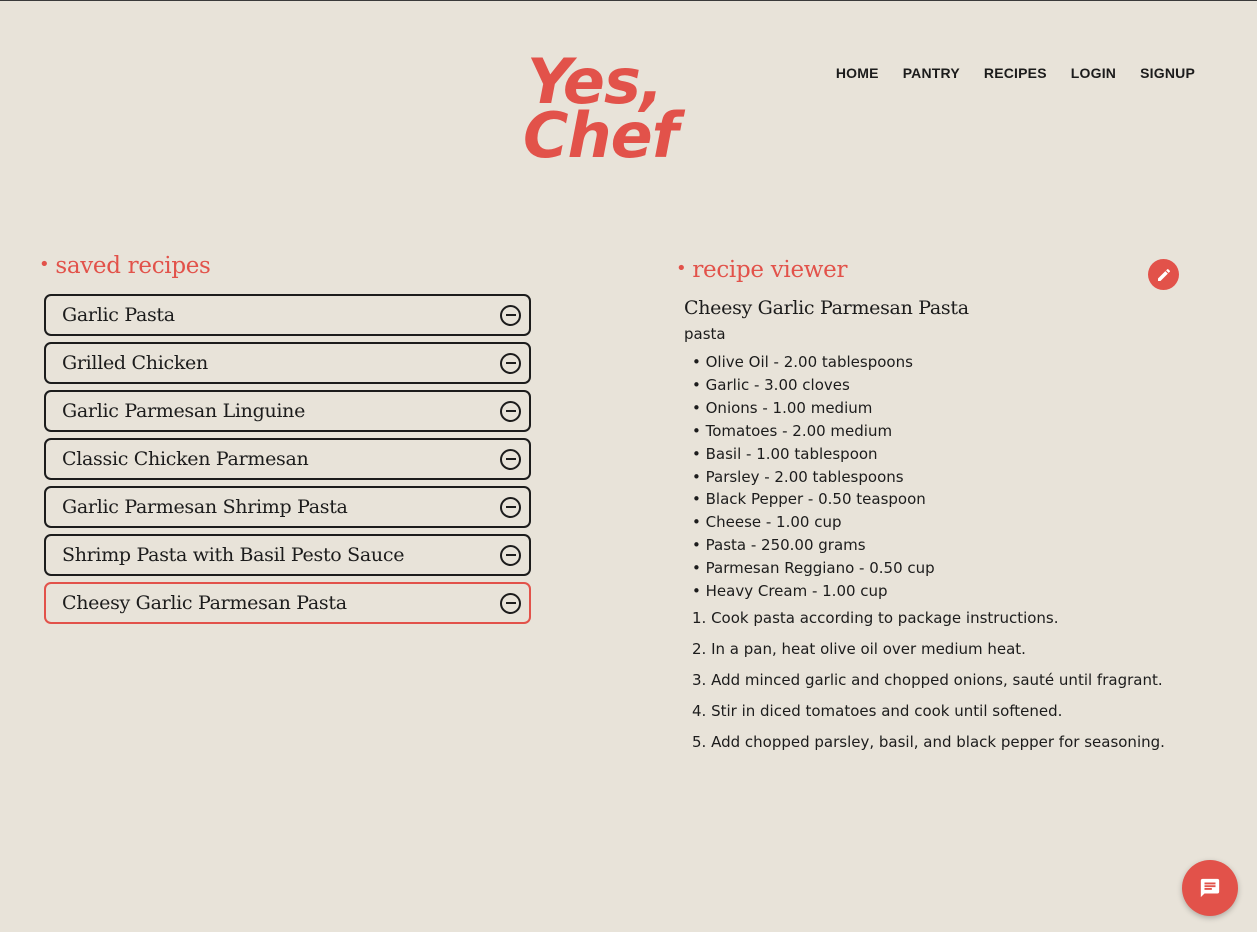 This screenshot has width=1257, height=932. What do you see at coordinates (938, 385) in the screenshot?
I see `ingredient-item: Garlic - 3.00 cloves` at bounding box center [938, 385].